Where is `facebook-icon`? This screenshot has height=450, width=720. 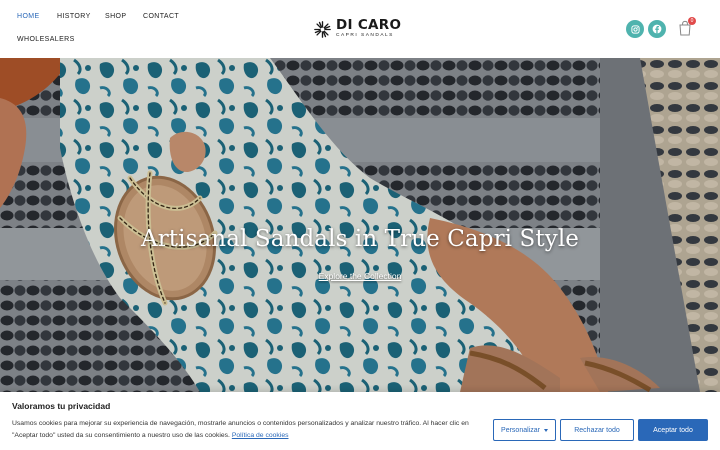
facebook-icon is located at coordinates (657, 29).